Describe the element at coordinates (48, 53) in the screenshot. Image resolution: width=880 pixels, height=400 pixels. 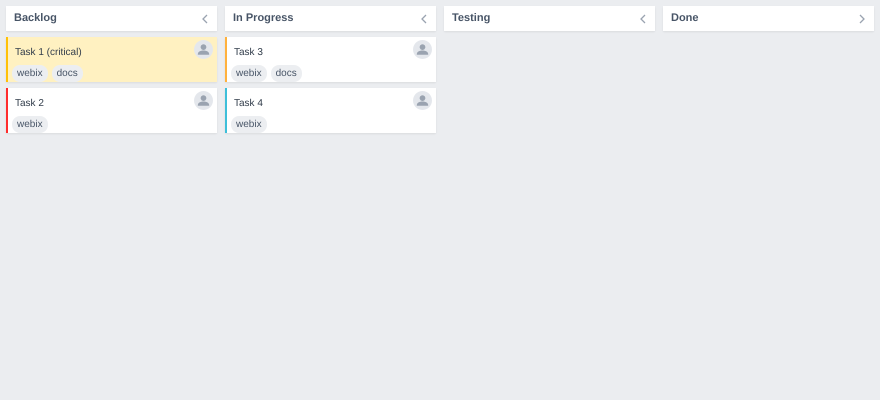
I see `task-title: Task 1 (critical)` at that location.